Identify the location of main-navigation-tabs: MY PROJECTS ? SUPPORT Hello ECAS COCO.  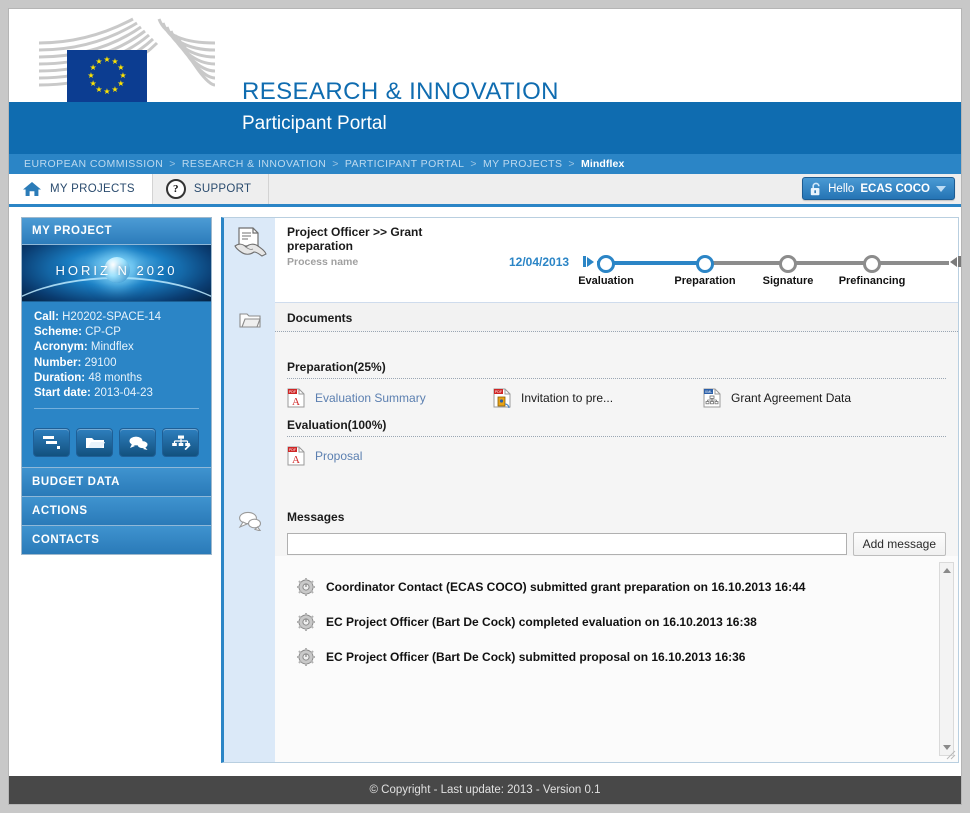
(485, 190).